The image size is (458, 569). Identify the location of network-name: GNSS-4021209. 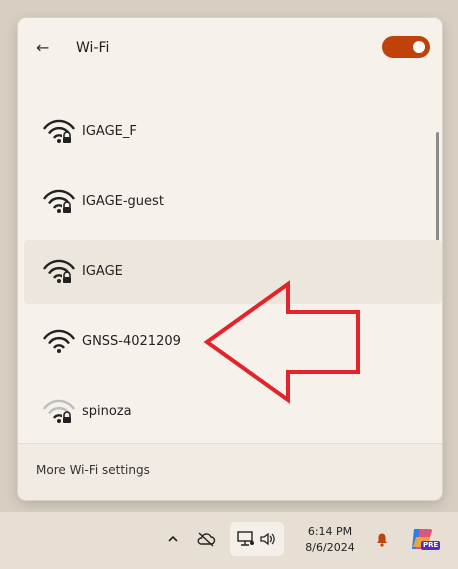
(131, 341).